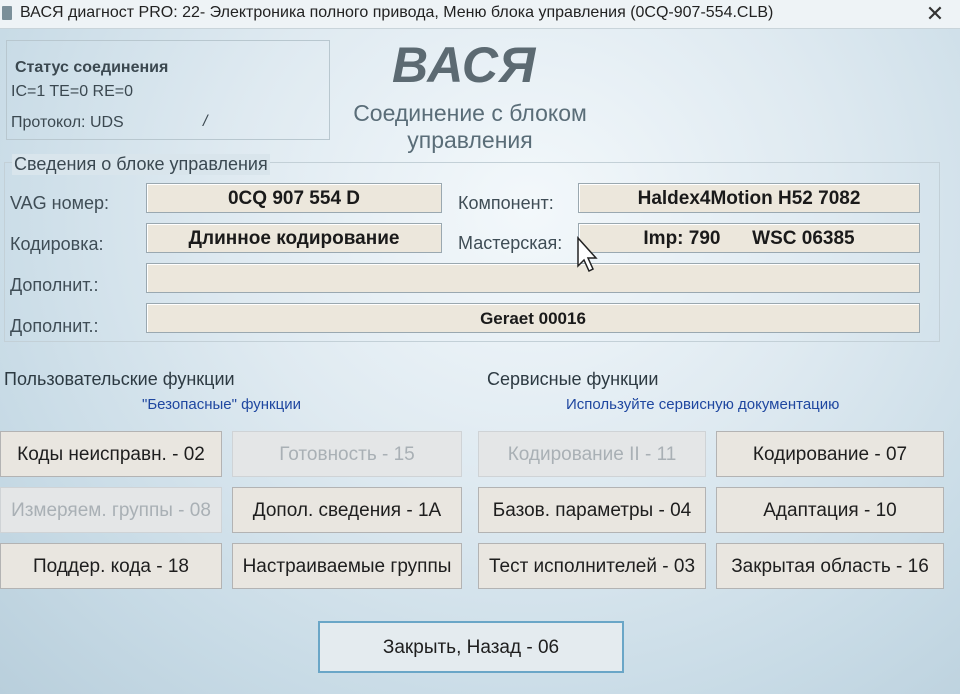 The width and height of the screenshot is (960, 694). What do you see at coordinates (573, 379) in the screenshot?
I see `service-functions-heading: Сервисные функции` at bounding box center [573, 379].